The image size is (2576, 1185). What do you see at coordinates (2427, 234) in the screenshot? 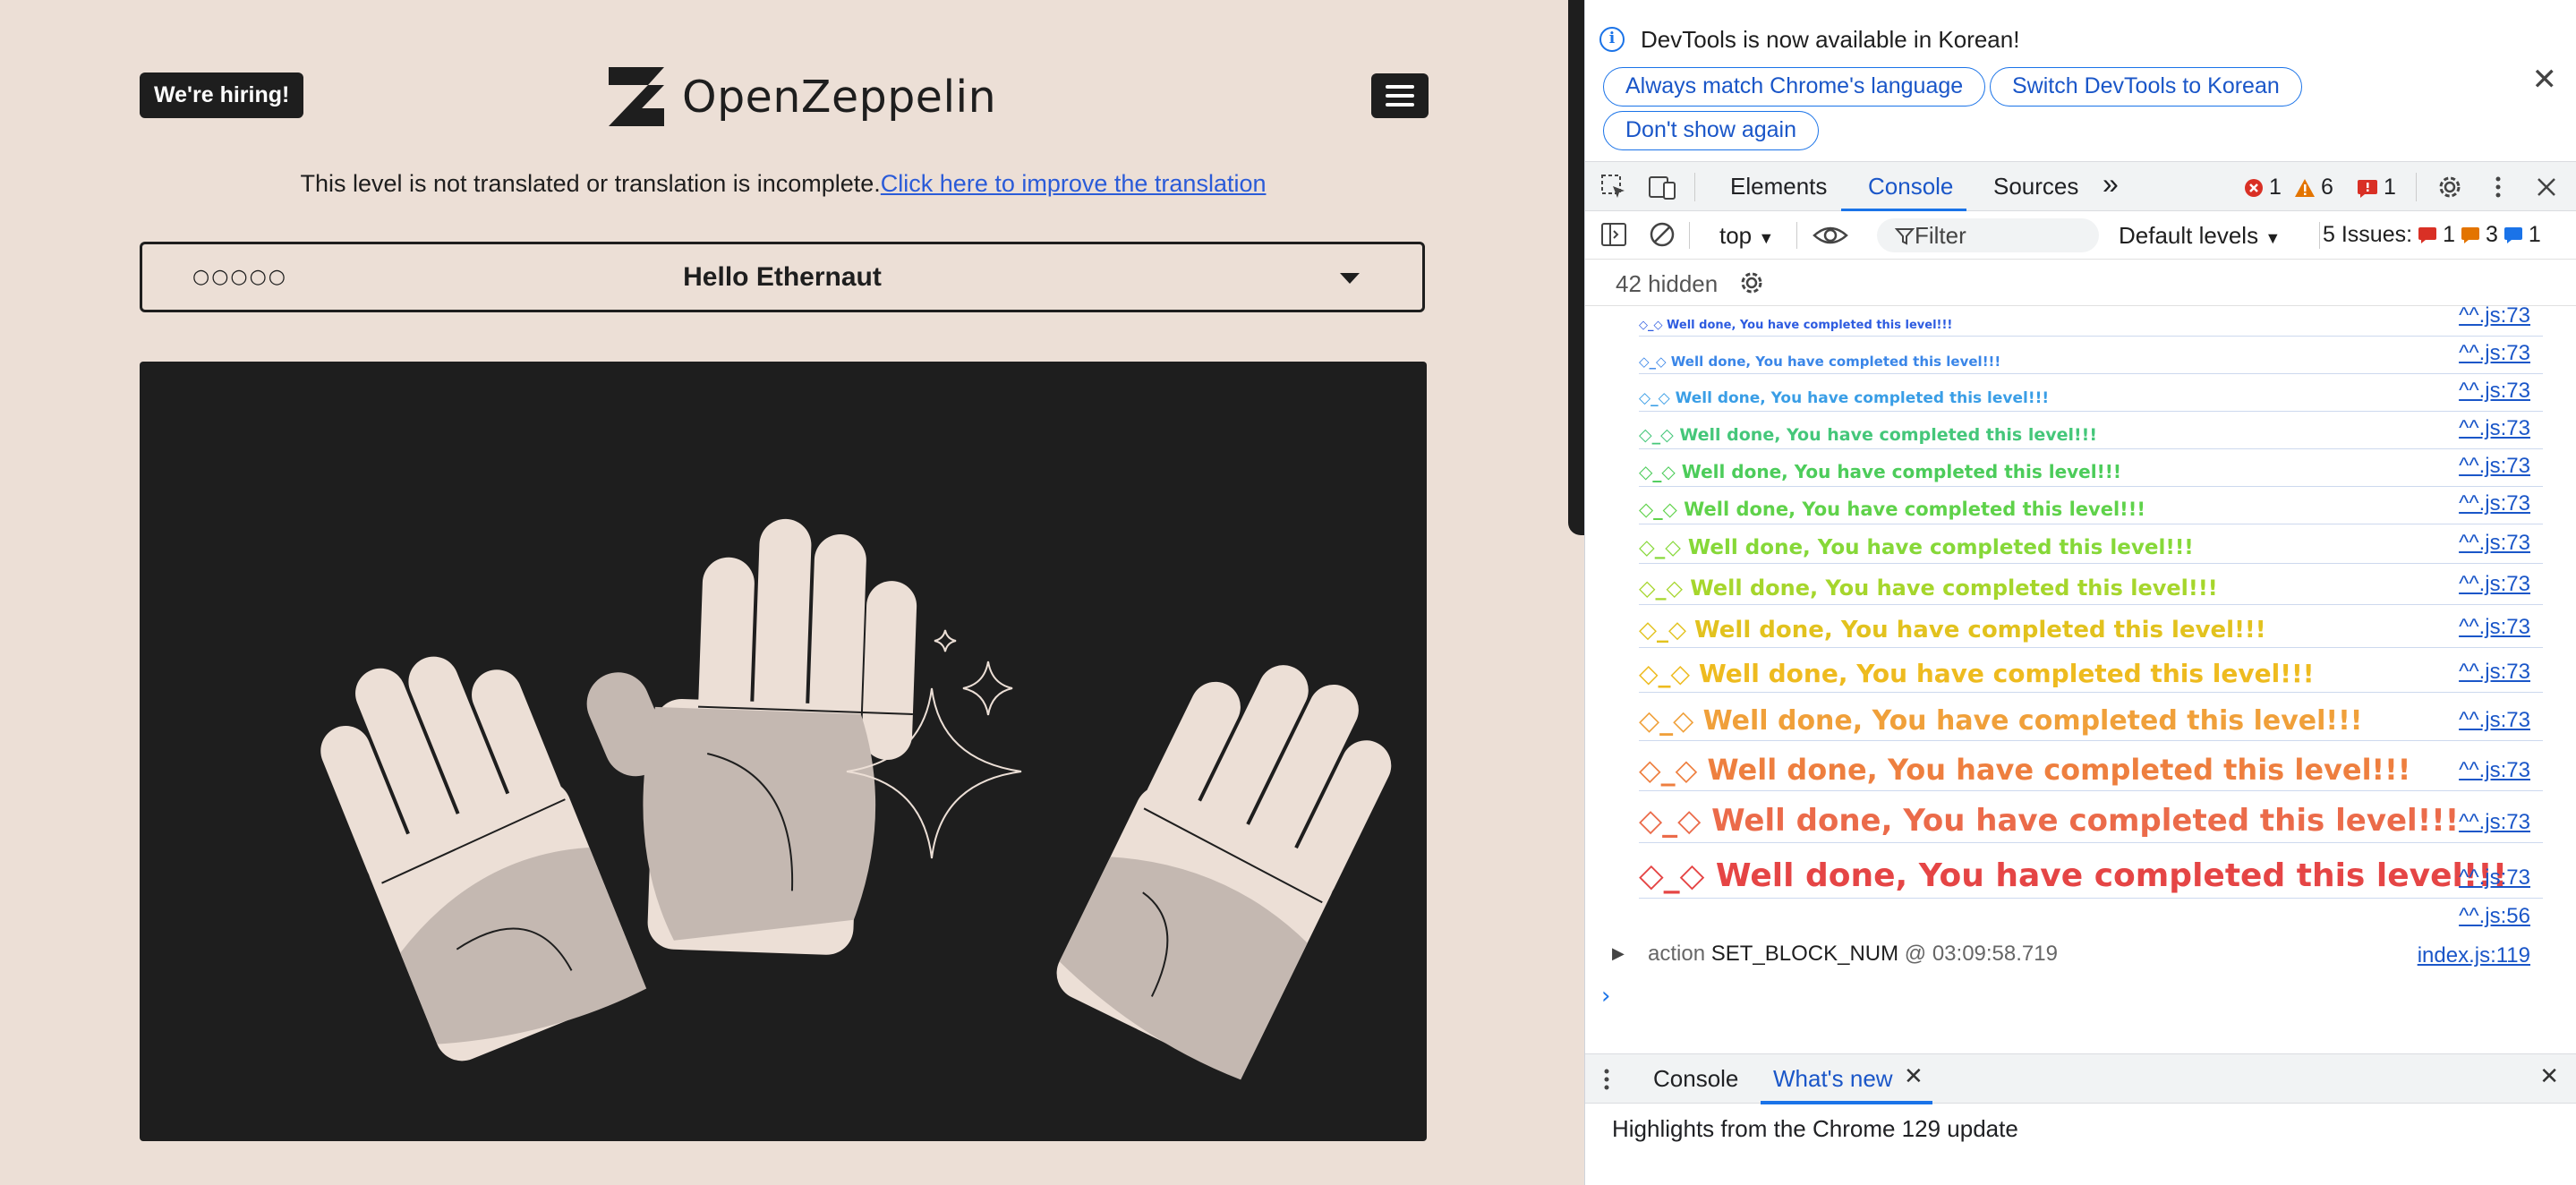
I see `issue-error-icon` at bounding box center [2427, 234].